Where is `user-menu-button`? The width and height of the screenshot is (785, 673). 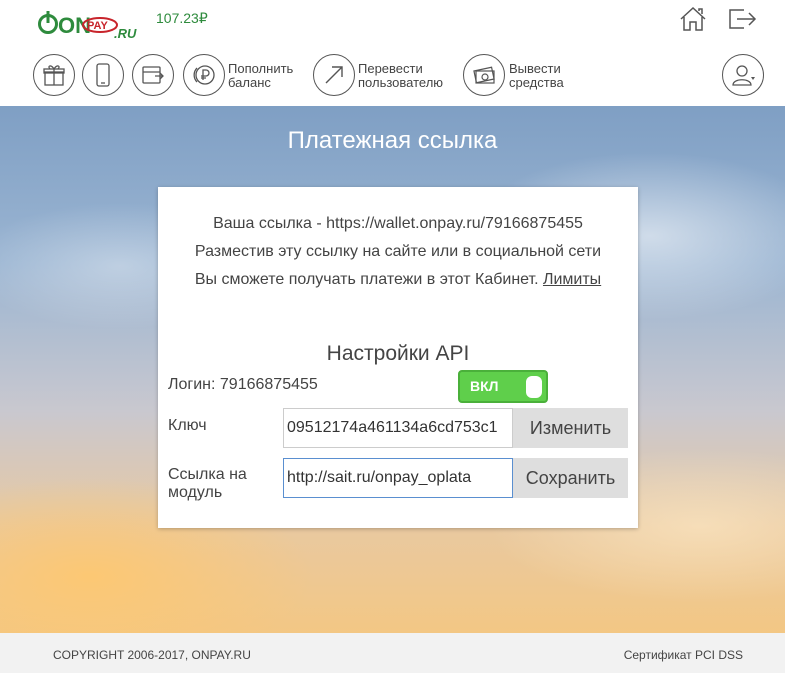 user-menu-button is located at coordinates (743, 75).